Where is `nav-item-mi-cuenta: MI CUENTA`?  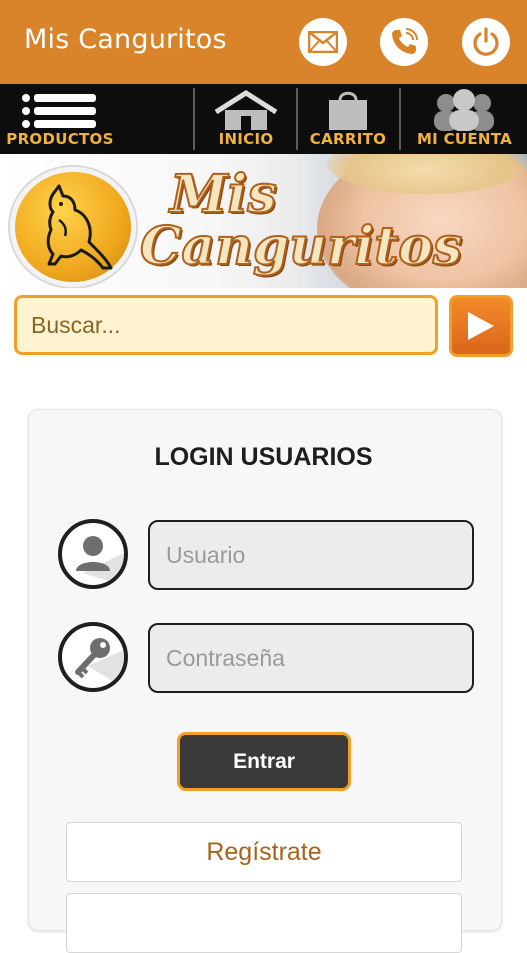 nav-item-mi-cuenta: MI CUENTA is located at coordinates (464, 119).